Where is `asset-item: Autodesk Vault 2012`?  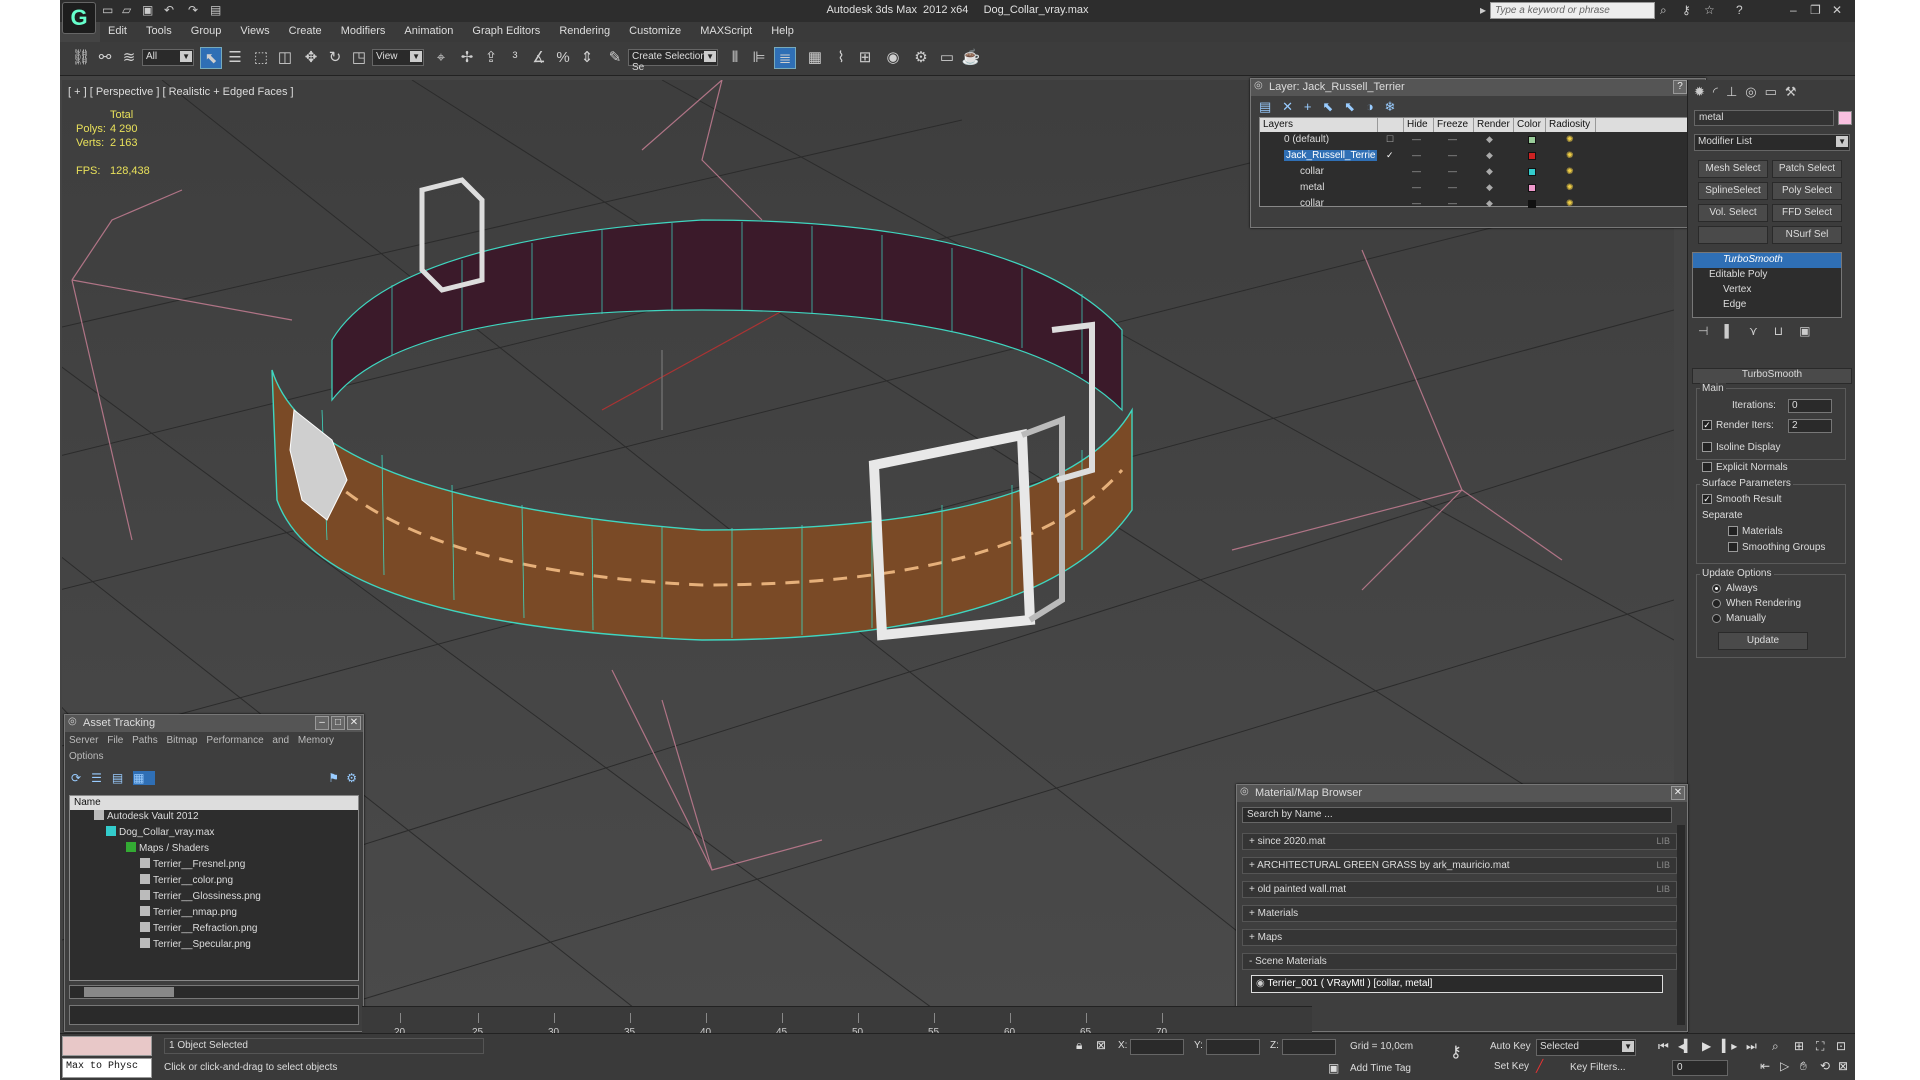 asset-item: Autodesk Vault 2012 is located at coordinates (214, 818).